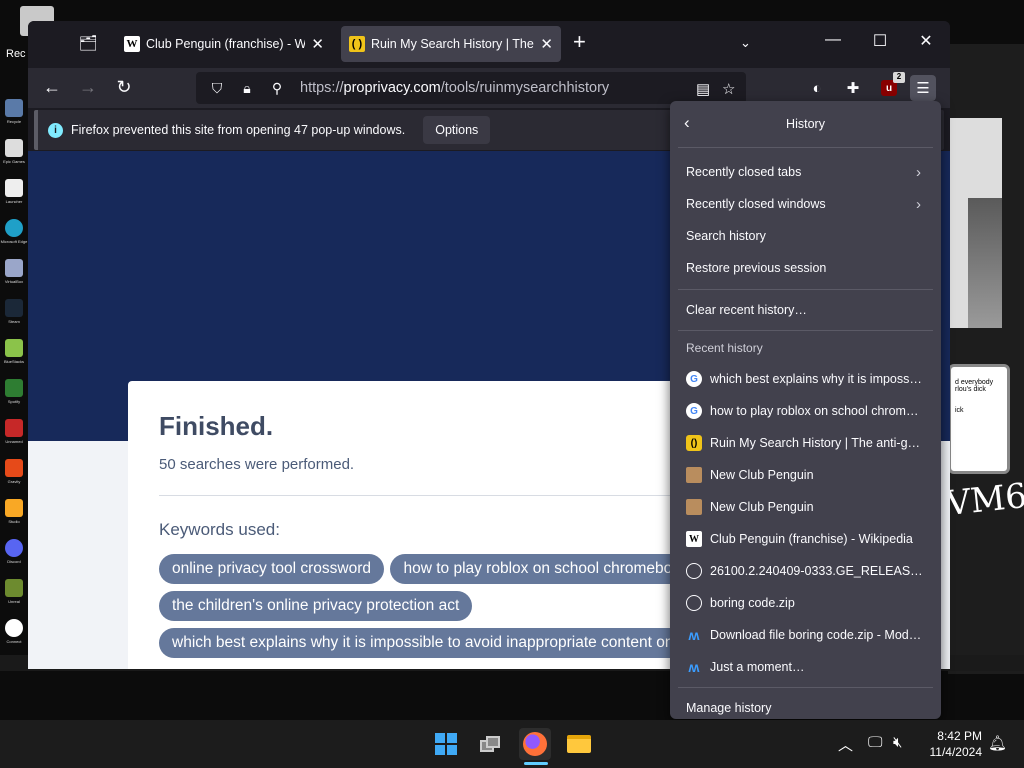 Image resolution: width=1024 pixels, height=768 pixels. What do you see at coordinates (997, 743) in the screenshot?
I see `notification-bell-icon: 🔔︎` at bounding box center [997, 743].